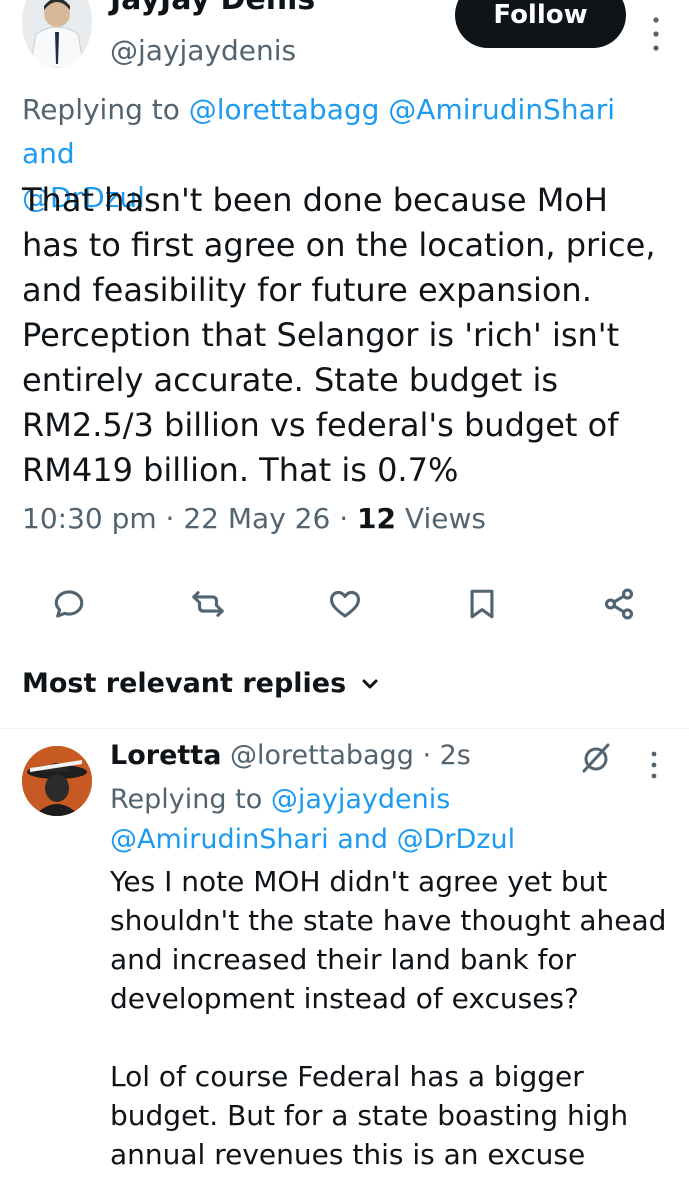 The height and width of the screenshot is (1200, 689). What do you see at coordinates (165, 755) in the screenshot?
I see `reply-author-name: Loretta` at bounding box center [165, 755].